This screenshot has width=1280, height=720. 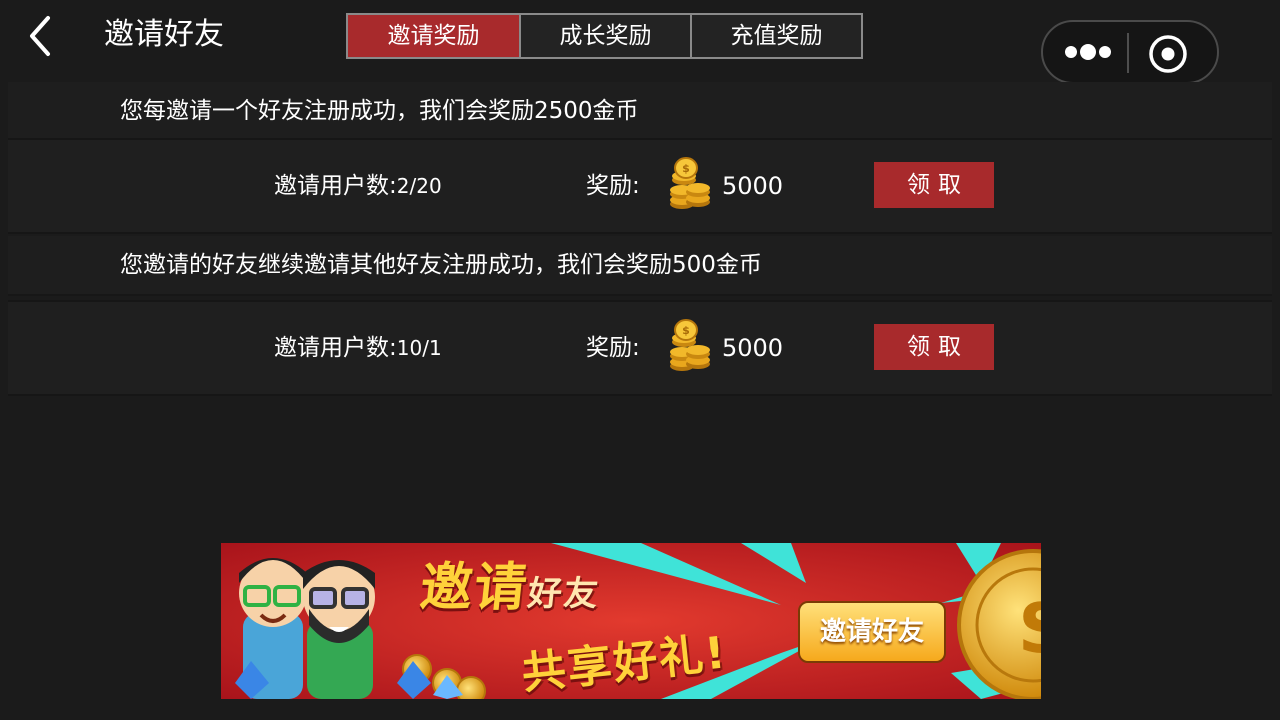 What do you see at coordinates (419, 186) in the screenshot?
I see `invite-count-value: 2/20` at bounding box center [419, 186].